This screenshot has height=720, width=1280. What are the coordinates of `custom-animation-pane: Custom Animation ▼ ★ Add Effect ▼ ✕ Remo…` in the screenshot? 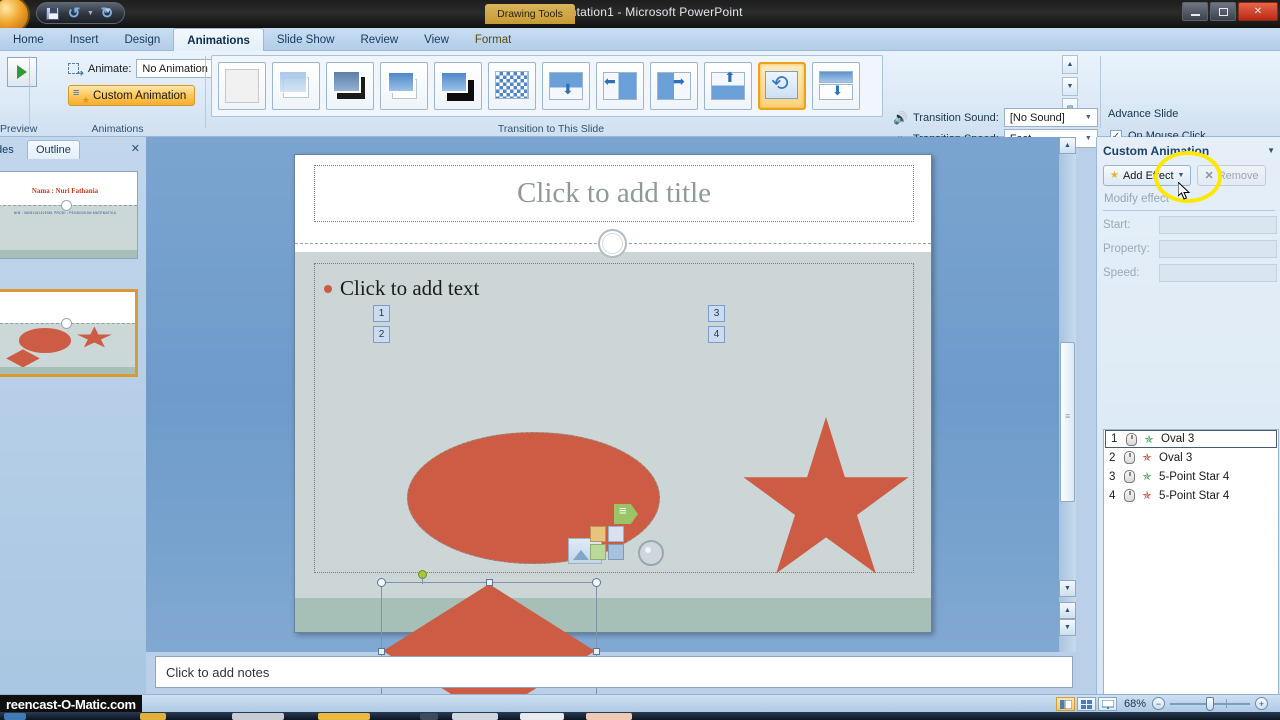 It's located at (1188, 428).